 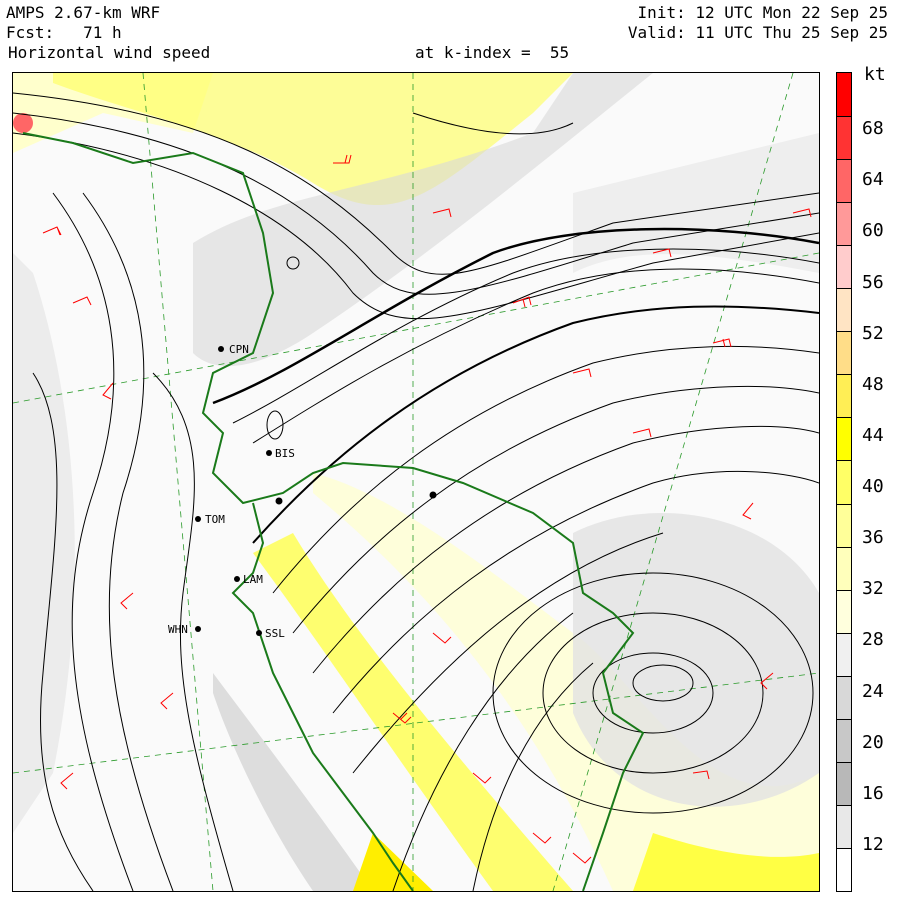 I want to click on colorbar-tick-label: 68, so click(x=873, y=129).